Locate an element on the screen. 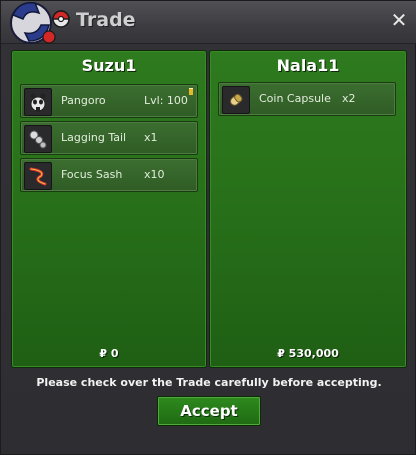  item-name: Focus Sash is located at coordinates (92, 174).